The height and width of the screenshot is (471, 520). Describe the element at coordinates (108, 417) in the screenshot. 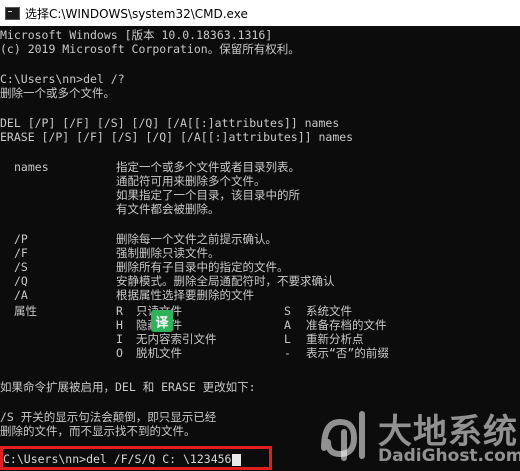

I see `display-note-1: /S 开关的显示句法会颠倒，即只显示已经` at that location.